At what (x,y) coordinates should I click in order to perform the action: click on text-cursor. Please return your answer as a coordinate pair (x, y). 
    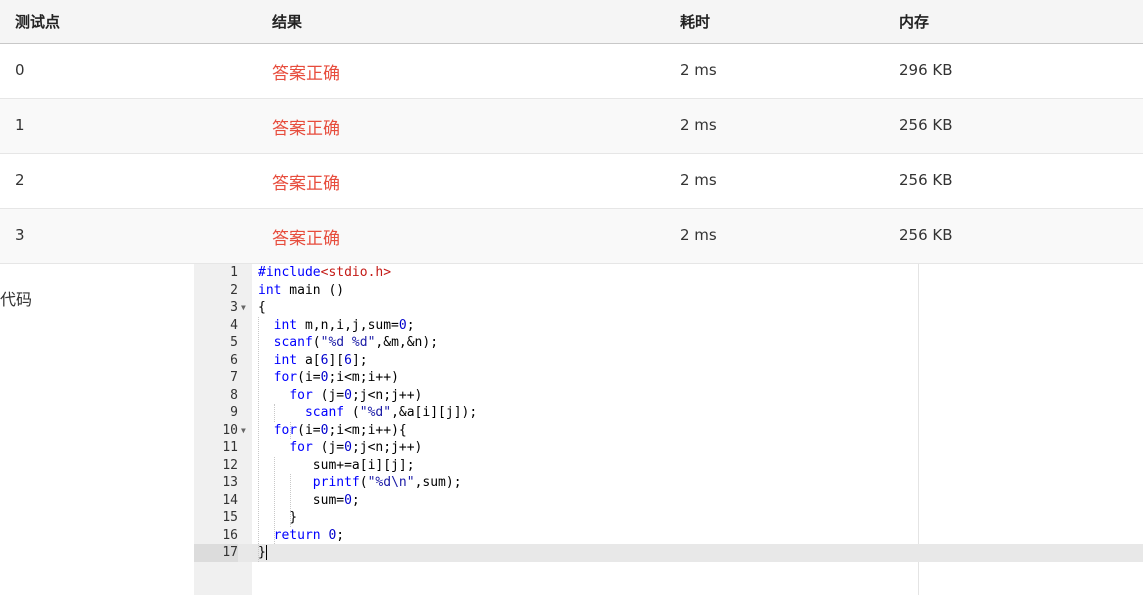
    Looking at the image, I should click on (266, 552).